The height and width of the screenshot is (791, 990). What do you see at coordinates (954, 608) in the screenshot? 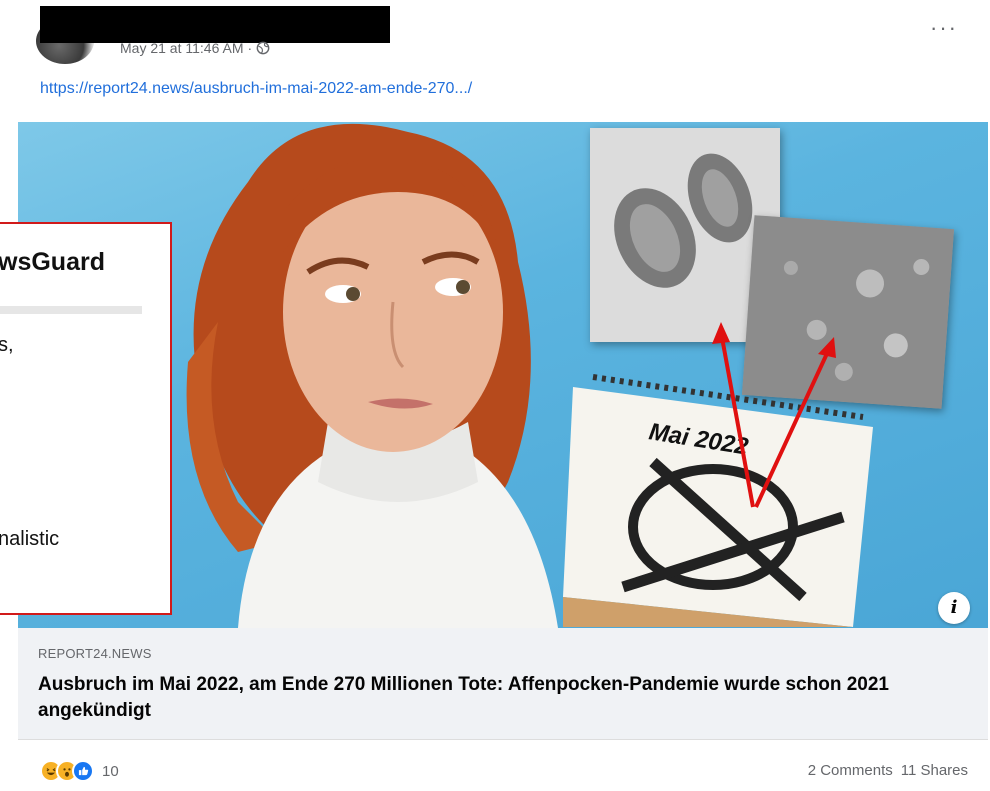
I see `info-icon: i` at bounding box center [954, 608].